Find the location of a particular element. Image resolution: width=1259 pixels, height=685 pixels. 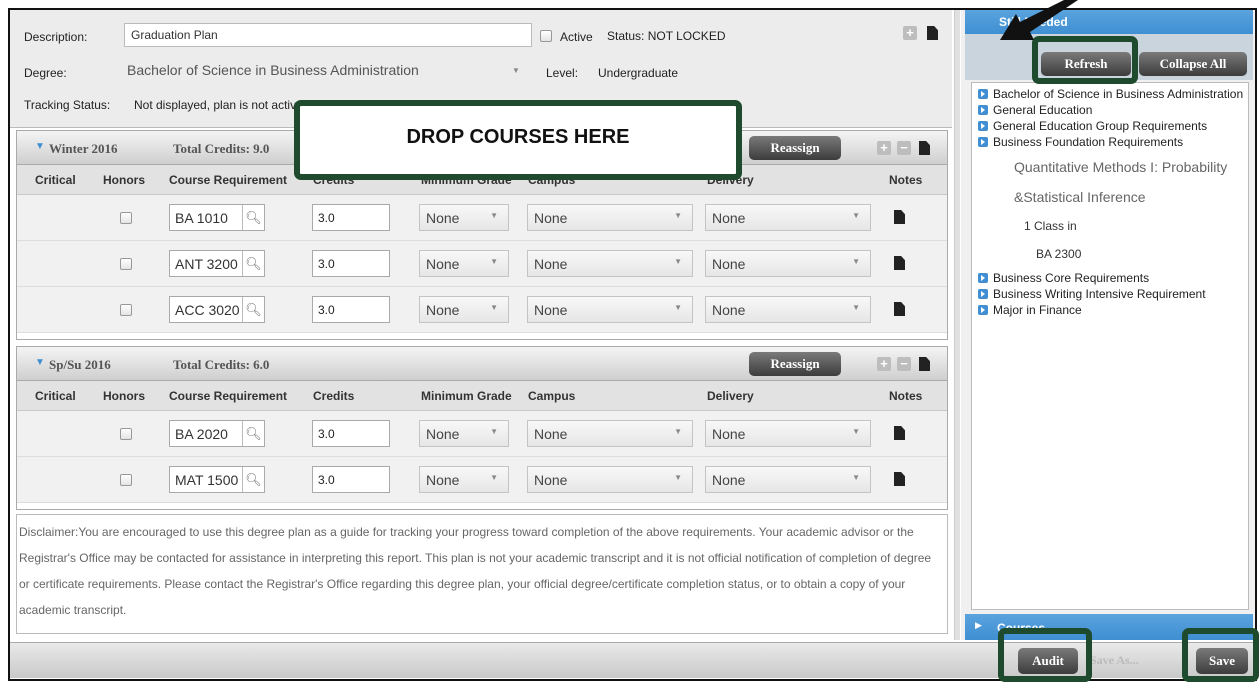

active-checkbox is located at coordinates (546, 36).